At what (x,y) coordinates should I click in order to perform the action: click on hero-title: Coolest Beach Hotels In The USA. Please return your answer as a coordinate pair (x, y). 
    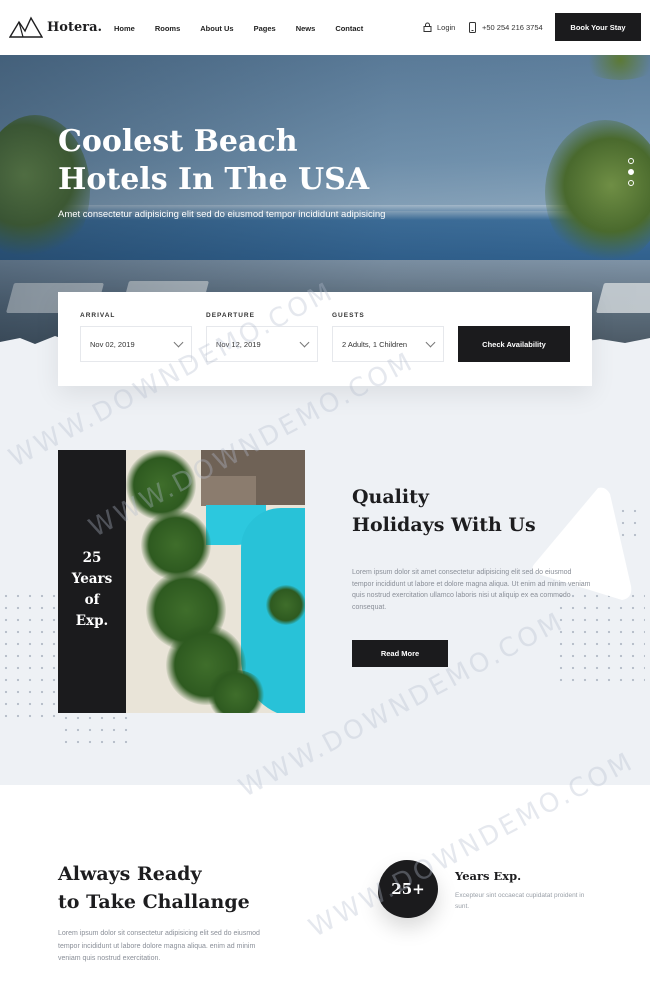
    Looking at the image, I should click on (214, 160).